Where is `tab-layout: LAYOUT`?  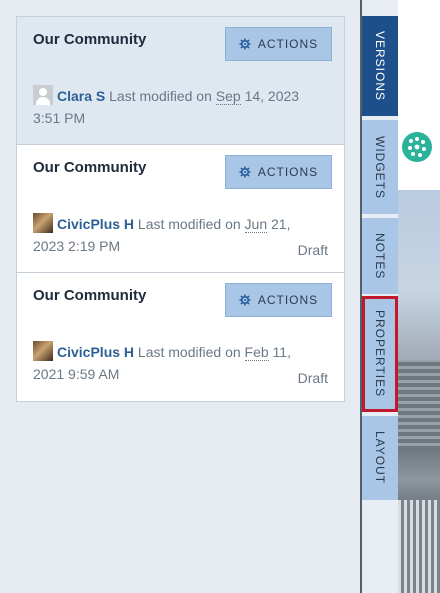 tab-layout: LAYOUT is located at coordinates (380, 458).